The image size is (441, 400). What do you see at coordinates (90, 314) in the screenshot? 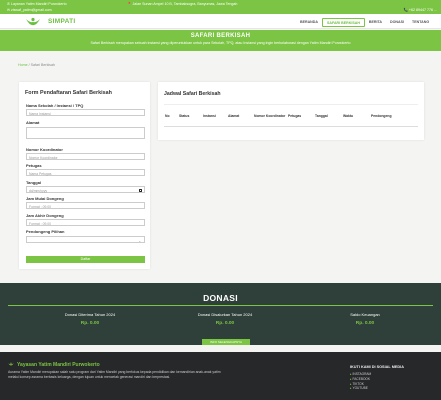
I see `donasi-diterima-label: Donasi Diterima Tahun 2024` at bounding box center [90, 314].